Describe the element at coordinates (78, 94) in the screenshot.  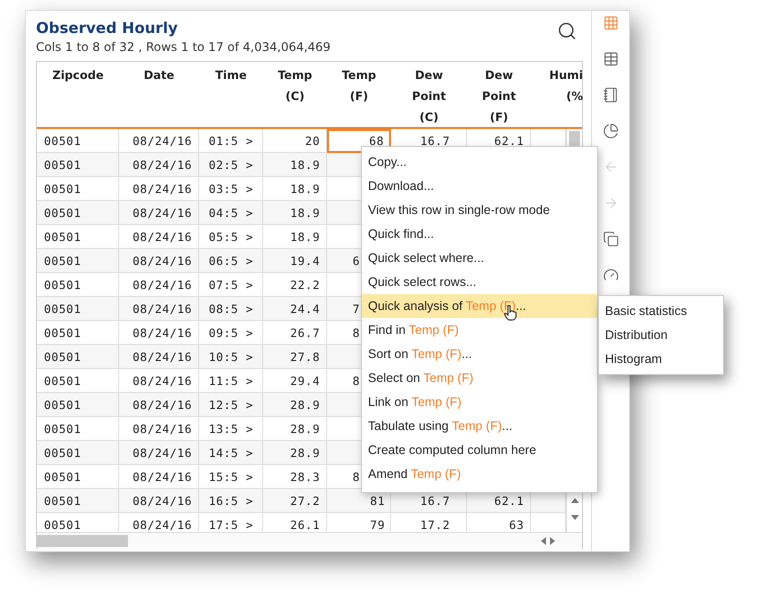
I see `column-header: Zipcode` at that location.